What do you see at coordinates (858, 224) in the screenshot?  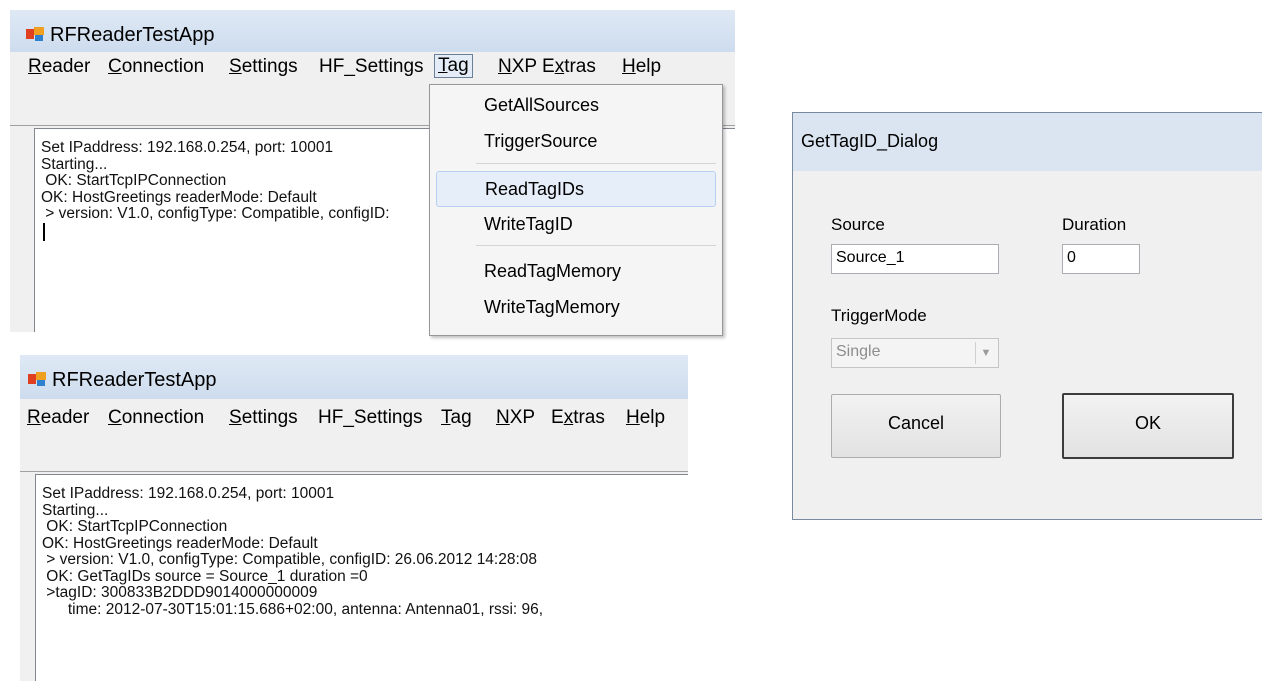 I see `source-label: Source` at bounding box center [858, 224].